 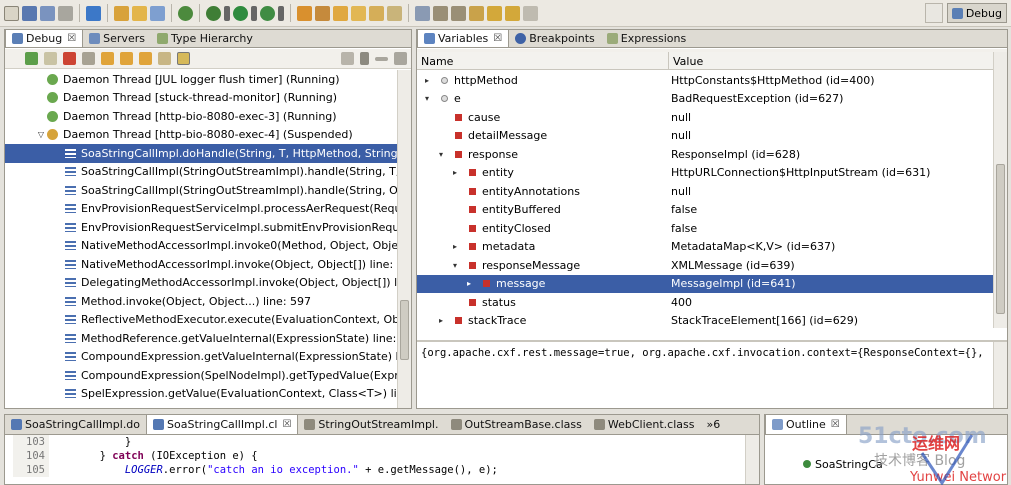 I want to click on pin-icon, so click(x=422, y=13).